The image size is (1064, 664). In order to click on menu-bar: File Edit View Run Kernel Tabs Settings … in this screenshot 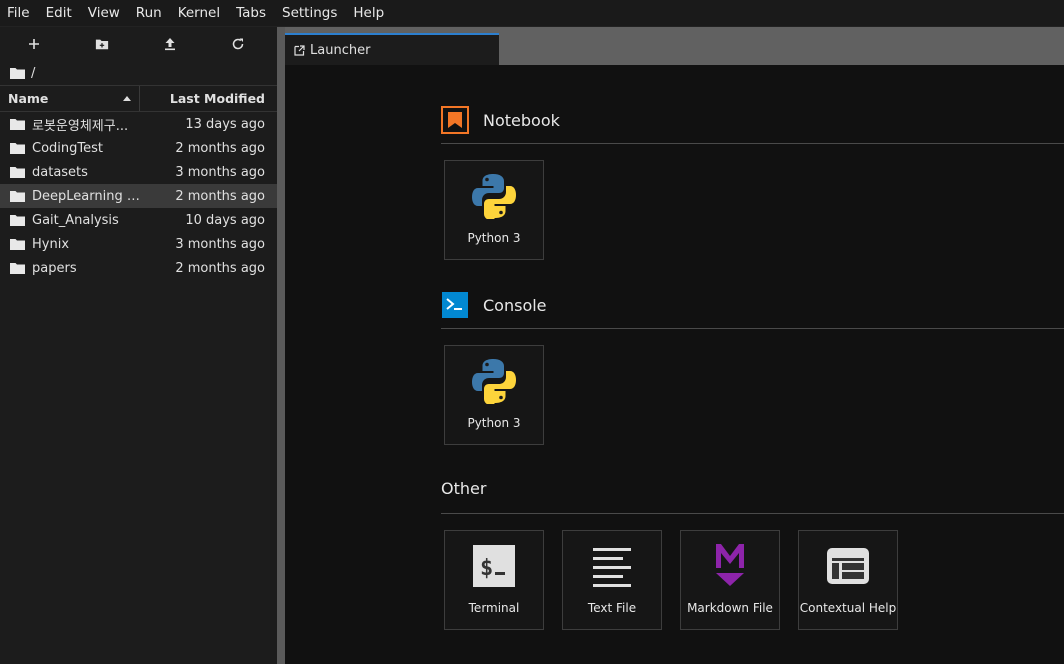, I will do `click(532, 13)`.